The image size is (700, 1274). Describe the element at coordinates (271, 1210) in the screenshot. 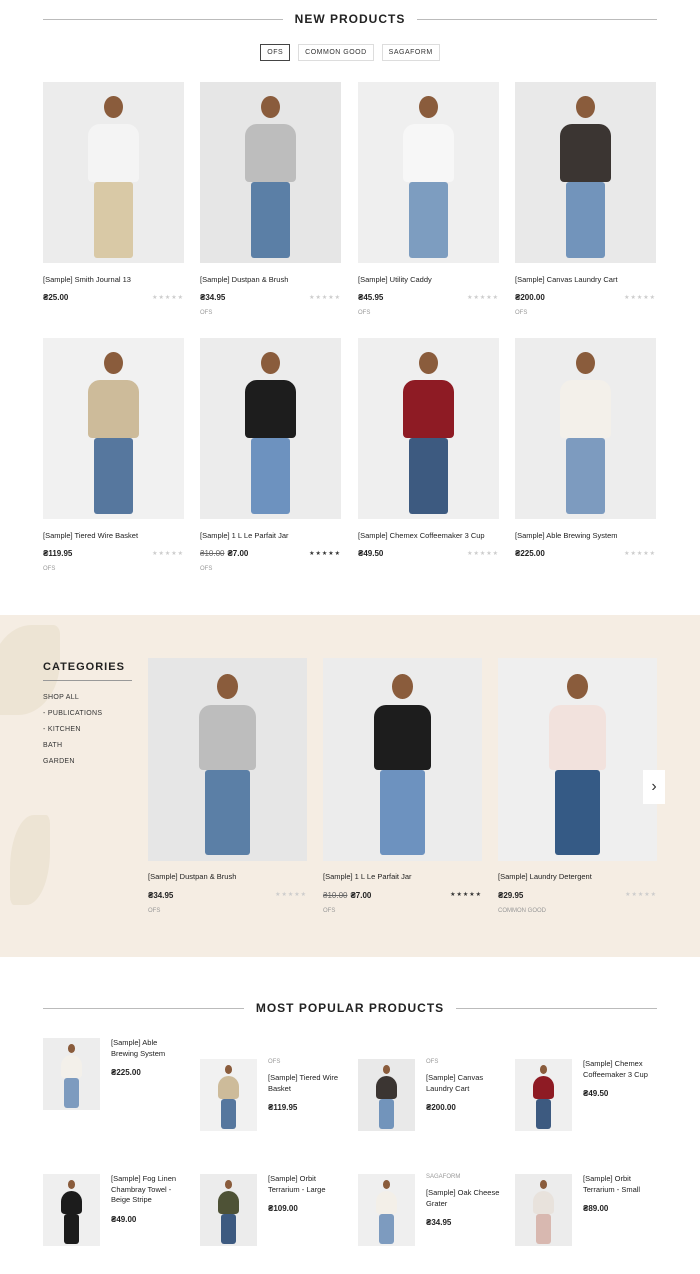

I see `popular-product-card: [Sample] Orbit Terrarium - Large ₴109.00` at that location.